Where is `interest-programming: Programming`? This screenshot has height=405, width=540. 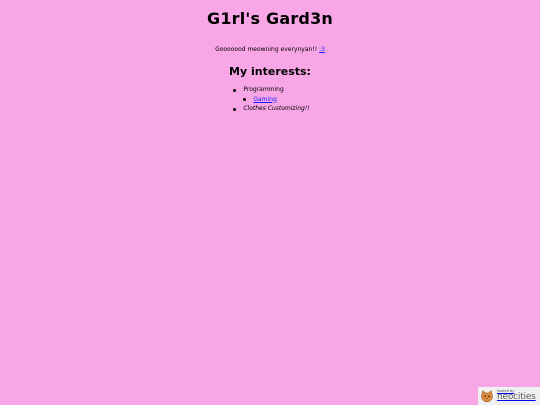
interest-programming: Programming is located at coordinates (263, 89).